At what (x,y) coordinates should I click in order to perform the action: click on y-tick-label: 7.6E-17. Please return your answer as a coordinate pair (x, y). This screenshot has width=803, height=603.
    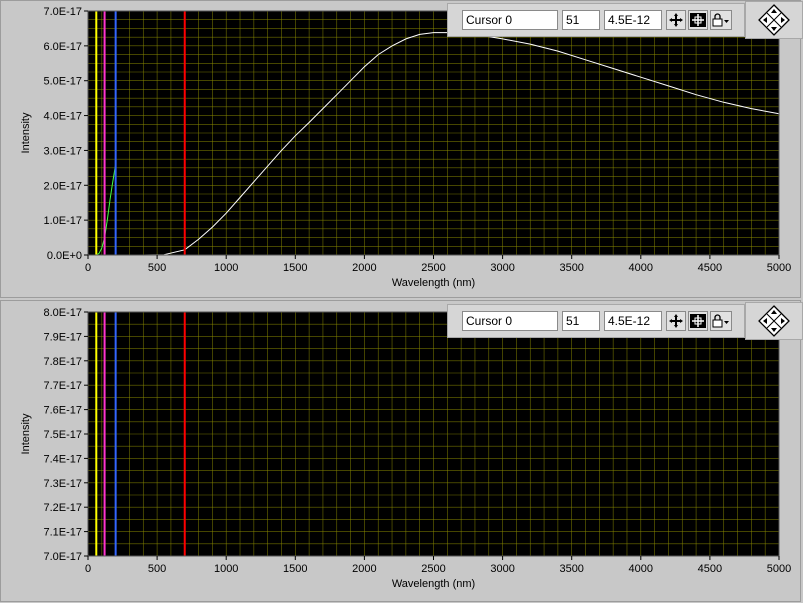
    Looking at the image, I should click on (62, 411).